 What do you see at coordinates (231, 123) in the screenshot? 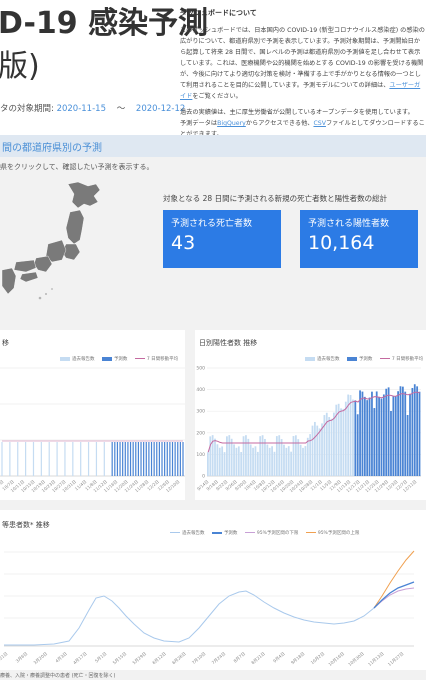
I see `bigquery-link: BigQuery` at bounding box center [231, 123].